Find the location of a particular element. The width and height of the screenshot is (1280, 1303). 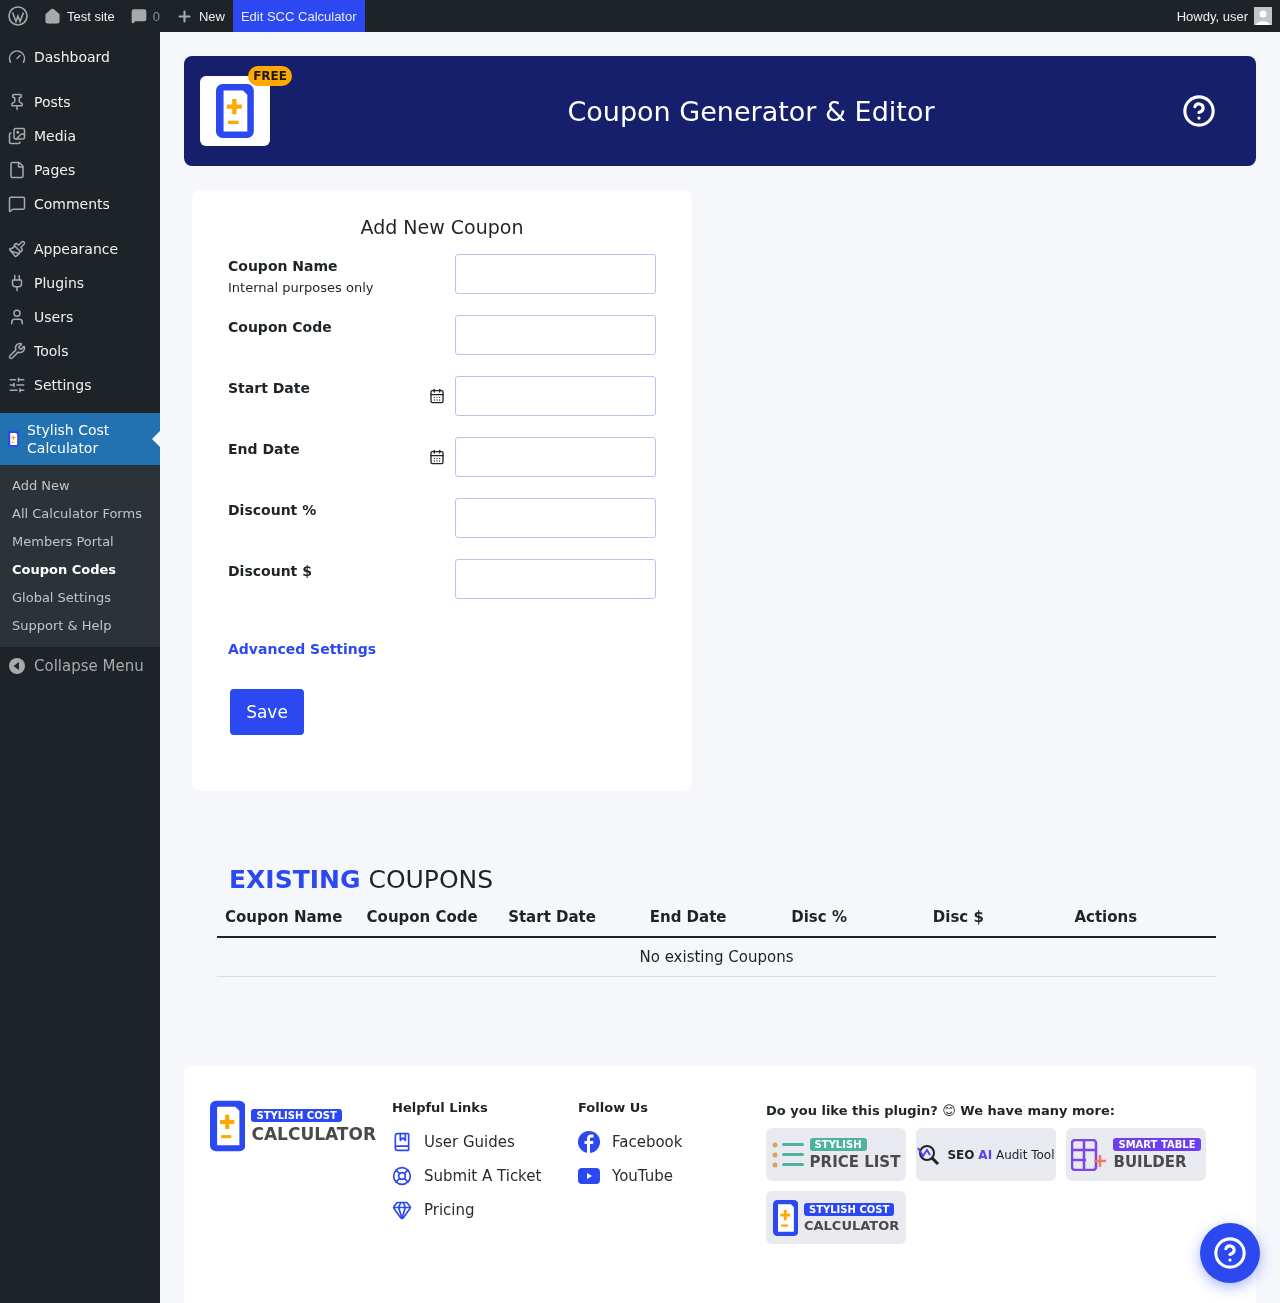

submenu-item: Support & Help is located at coordinates (80, 626).